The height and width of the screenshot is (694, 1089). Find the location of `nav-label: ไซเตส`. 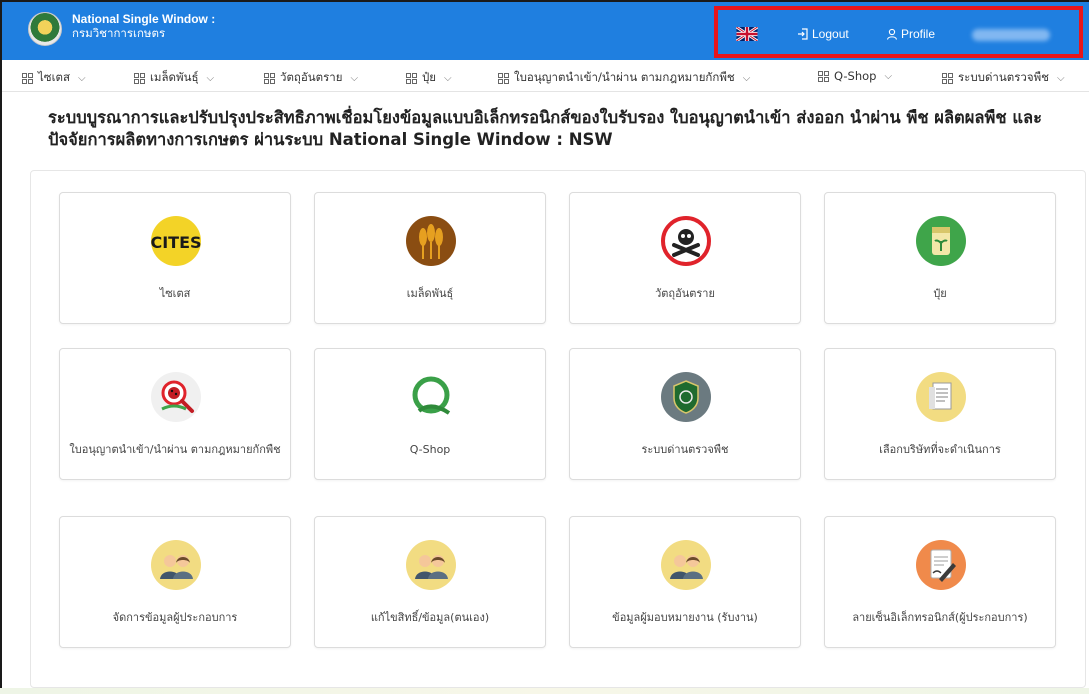

nav-label: ไซเตส is located at coordinates (54, 77).